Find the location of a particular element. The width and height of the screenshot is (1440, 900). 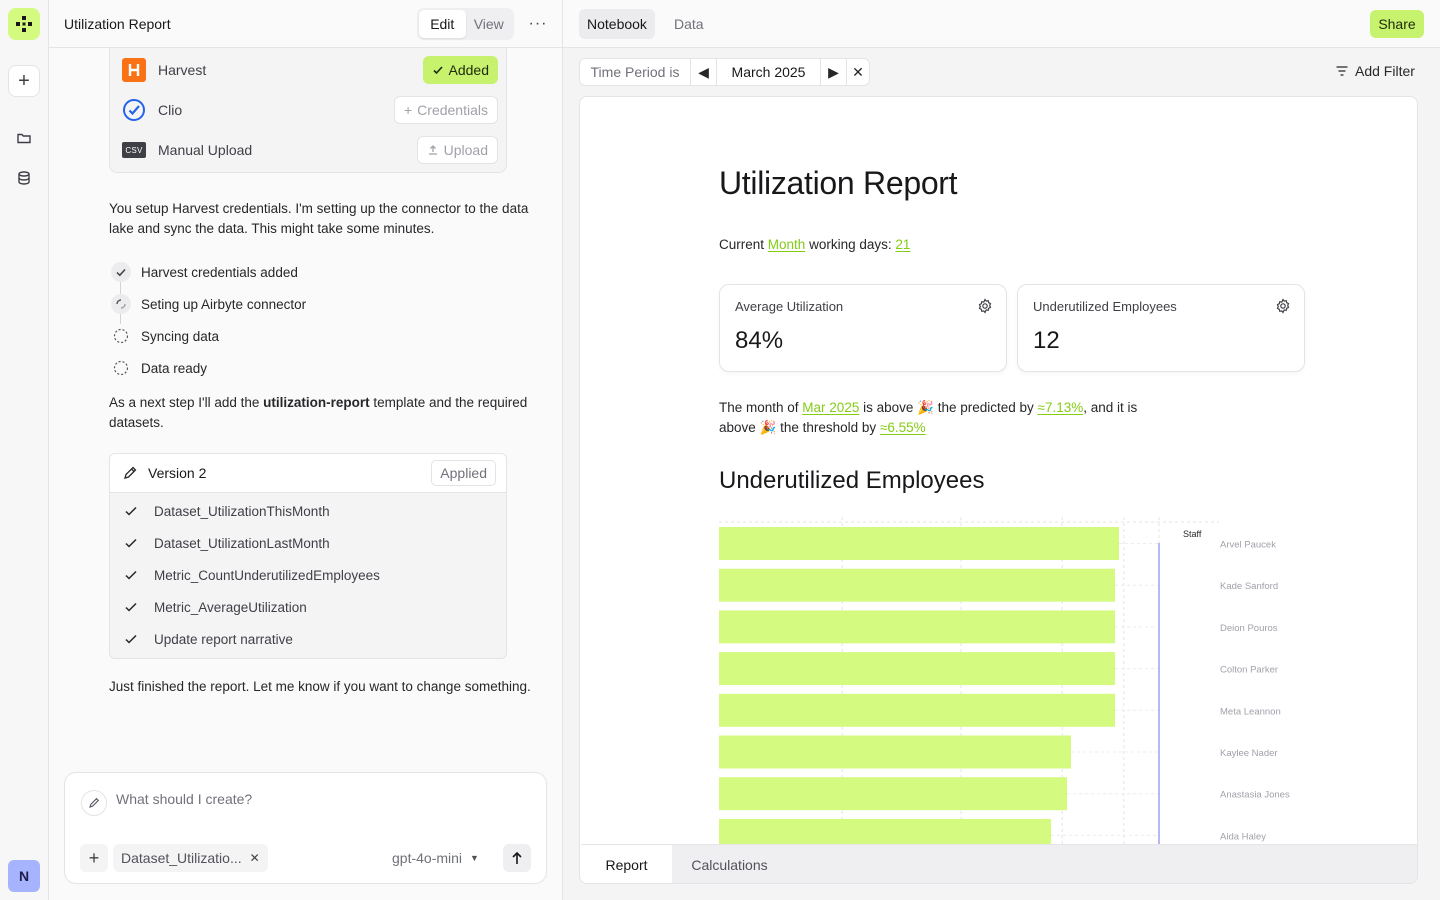

app-rail: + N is located at coordinates (24, 450).